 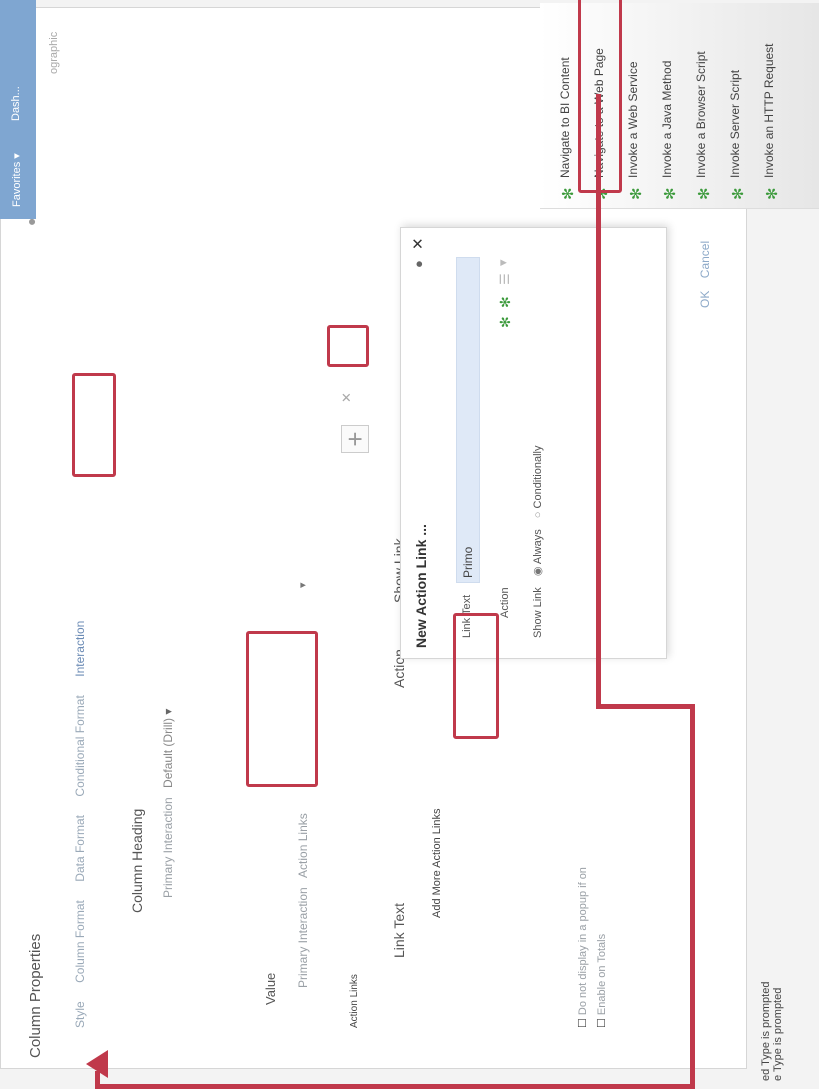 I want to click on link-text-input: Primo, so click(x=468, y=420).